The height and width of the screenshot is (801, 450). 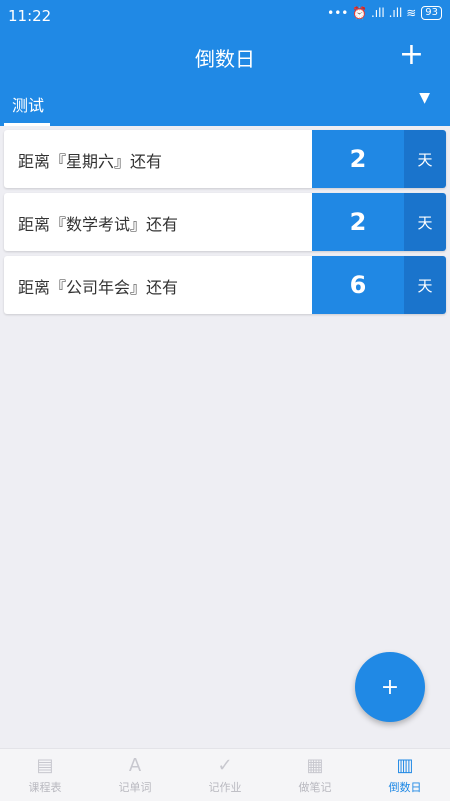 What do you see at coordinates (405, 765) in the screenshot?
I see `calendar-icon: ▥` at bounding box center [405, 765].